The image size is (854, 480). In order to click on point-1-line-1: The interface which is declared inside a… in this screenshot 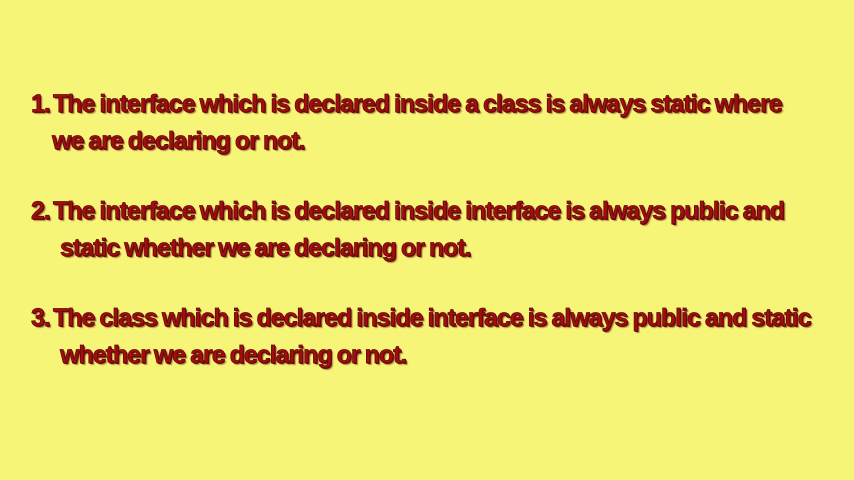, I will do `click(418, 104)`.